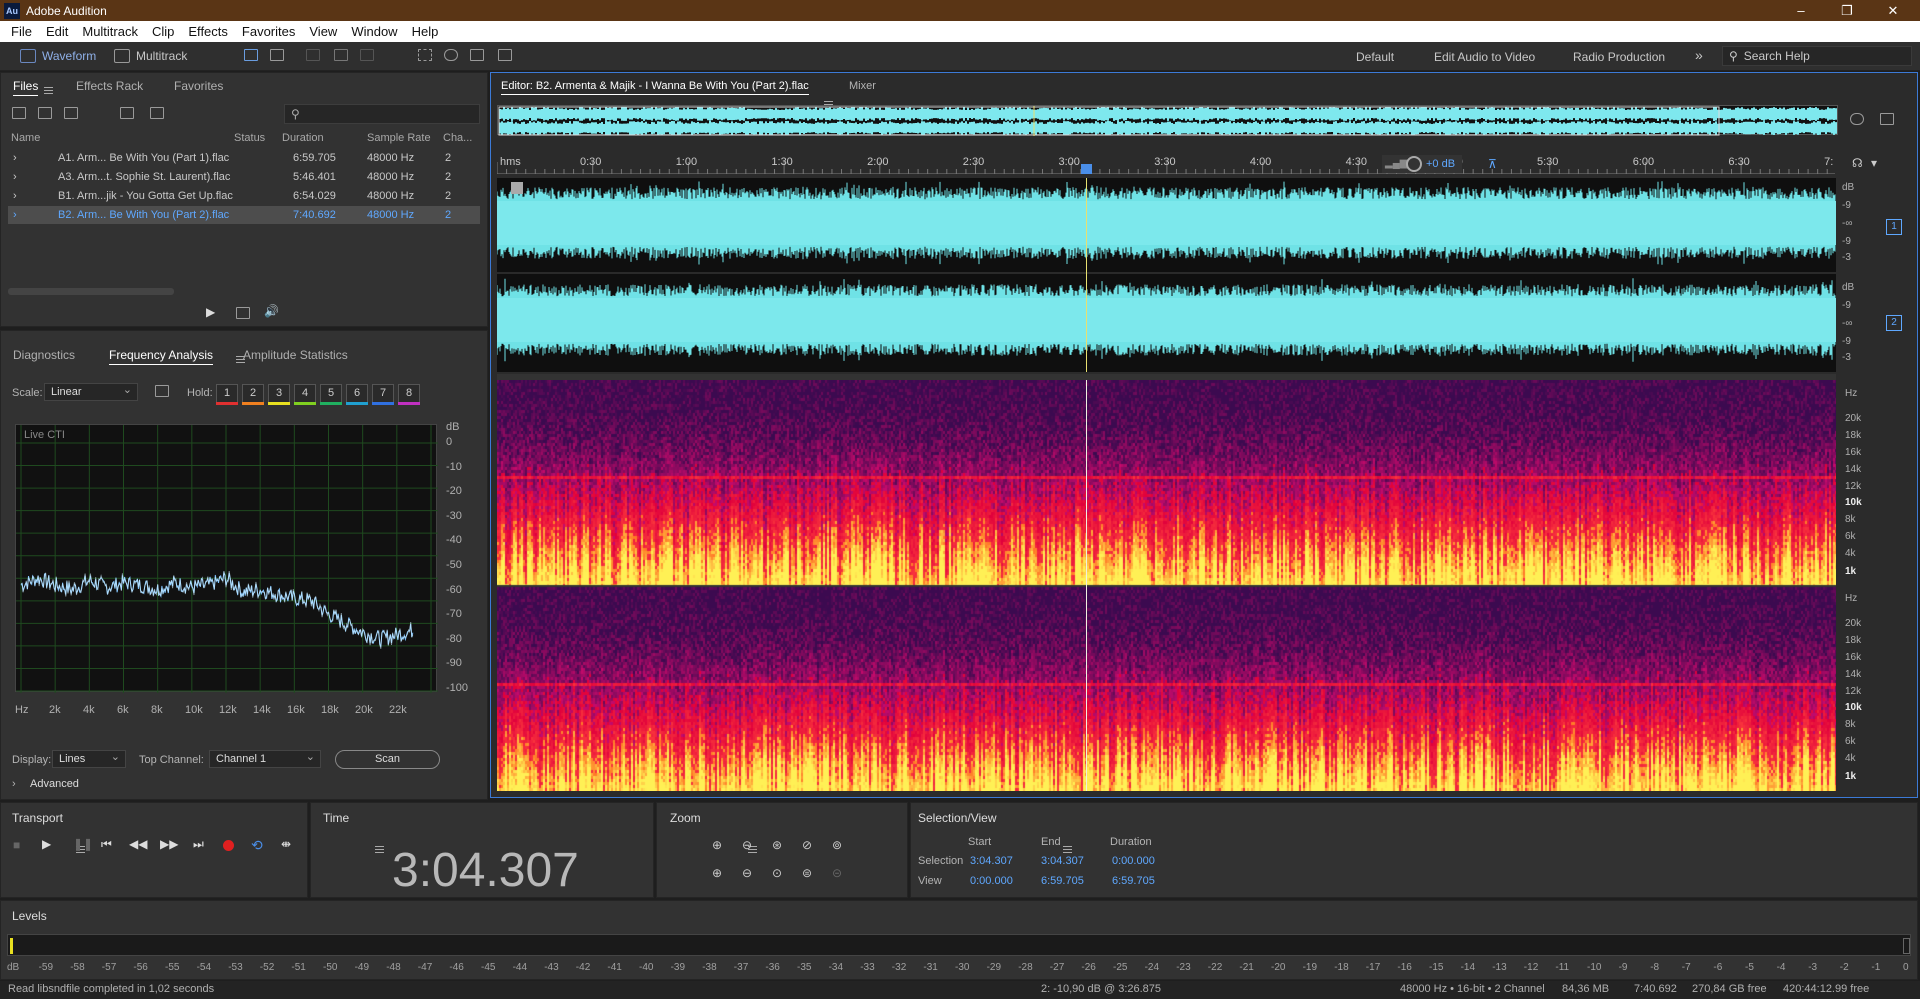 The height and width of the screenshot is (999, 1920). I want to click on play-preview-icon: ▶, so click(210, 312).